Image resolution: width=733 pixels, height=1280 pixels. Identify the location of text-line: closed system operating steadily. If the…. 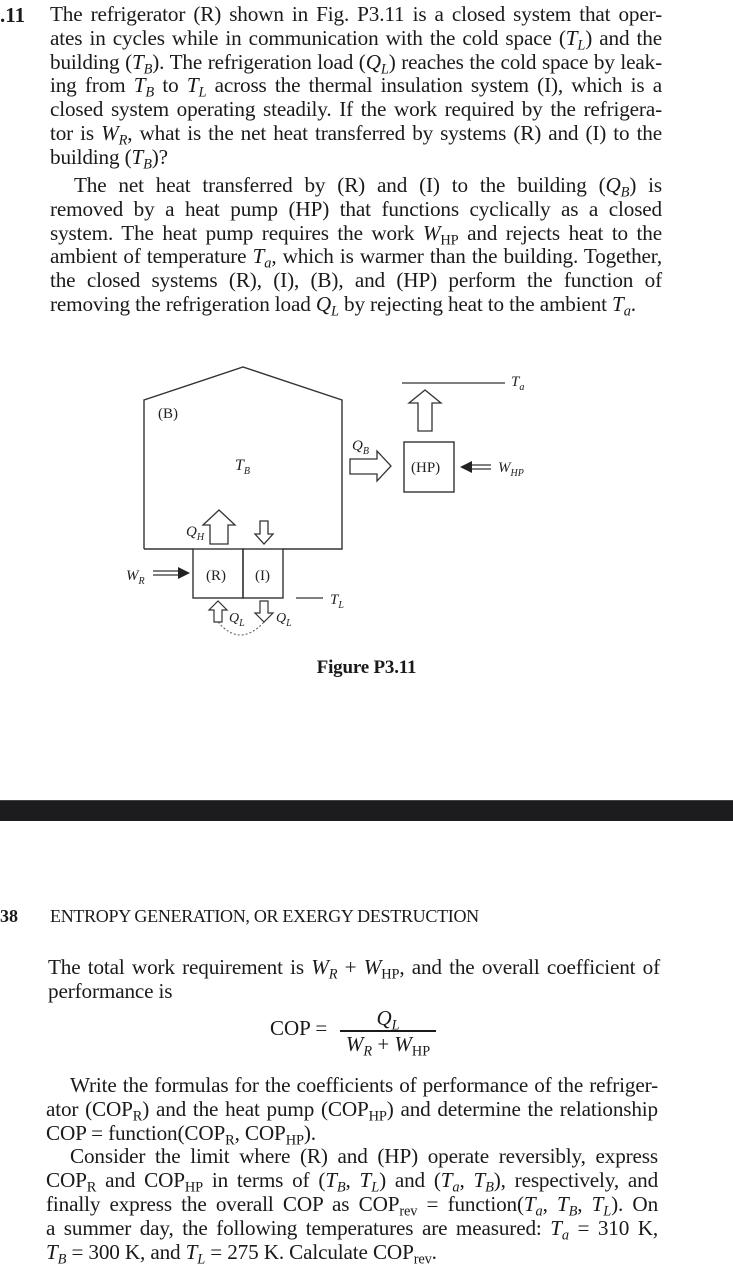
(356, 109).